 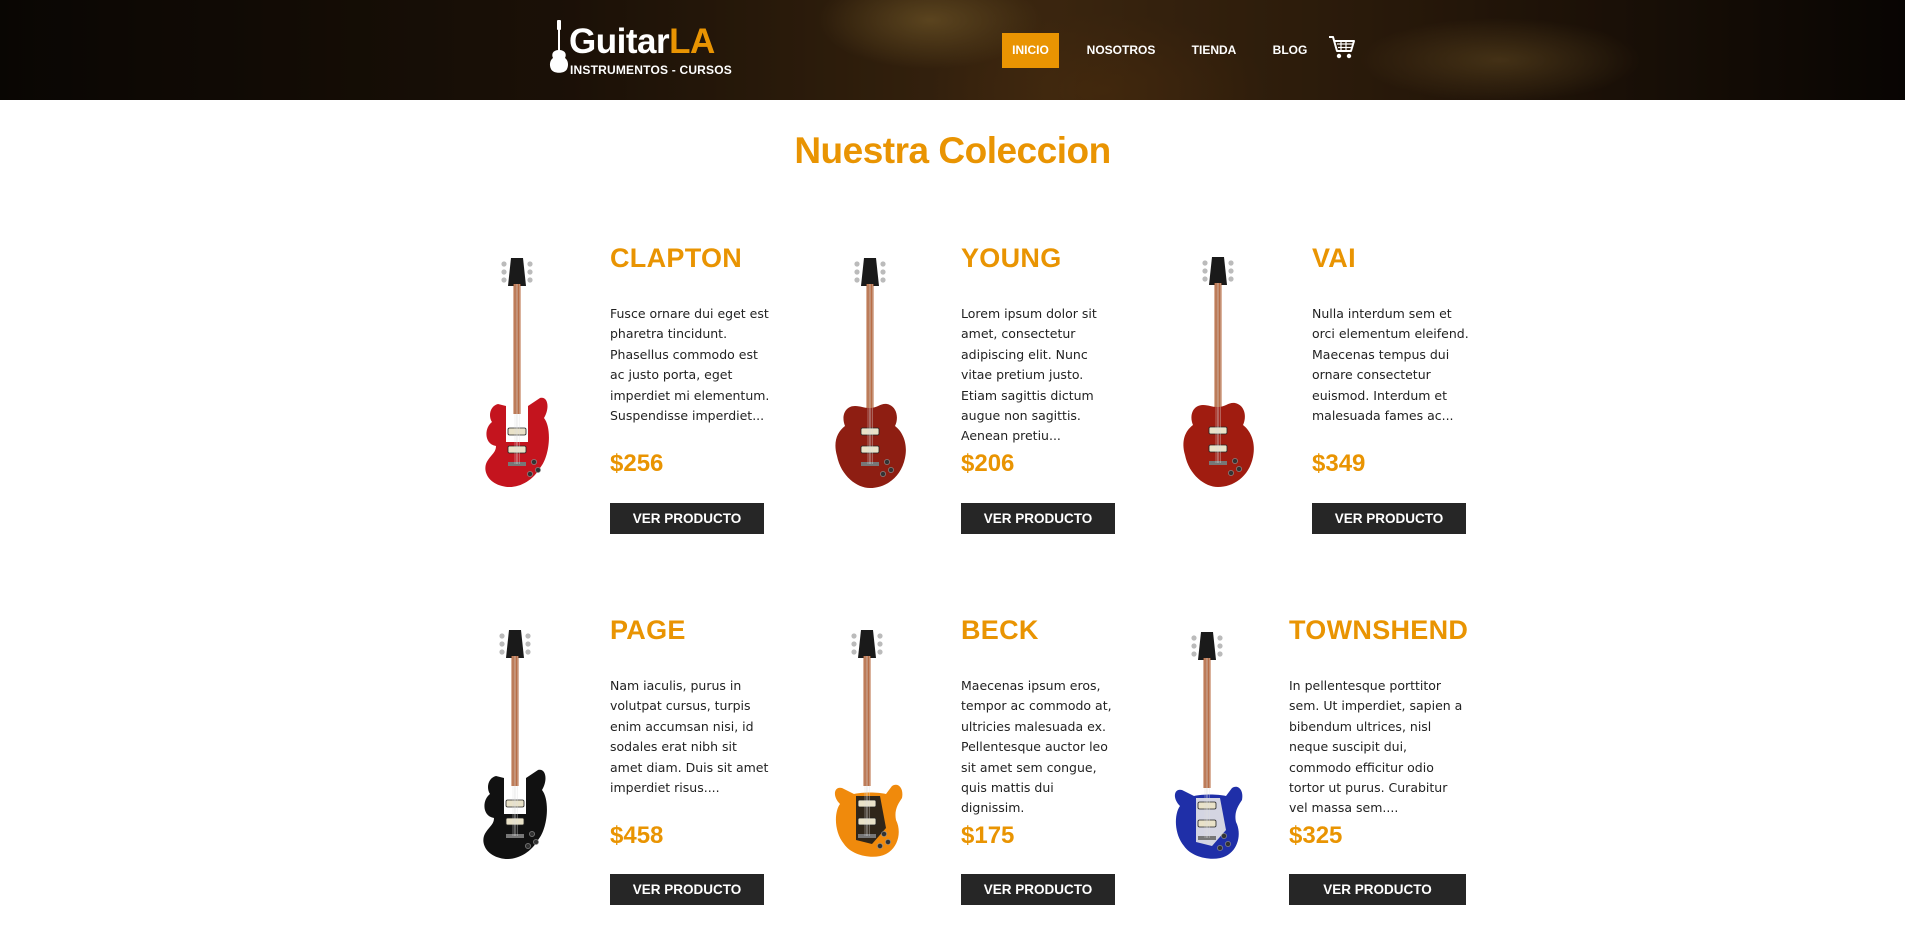 What do you see at coordinates (559, 46) in the screenshot?
I see `guitar-logo-icon` at bounding box center [559, 46].